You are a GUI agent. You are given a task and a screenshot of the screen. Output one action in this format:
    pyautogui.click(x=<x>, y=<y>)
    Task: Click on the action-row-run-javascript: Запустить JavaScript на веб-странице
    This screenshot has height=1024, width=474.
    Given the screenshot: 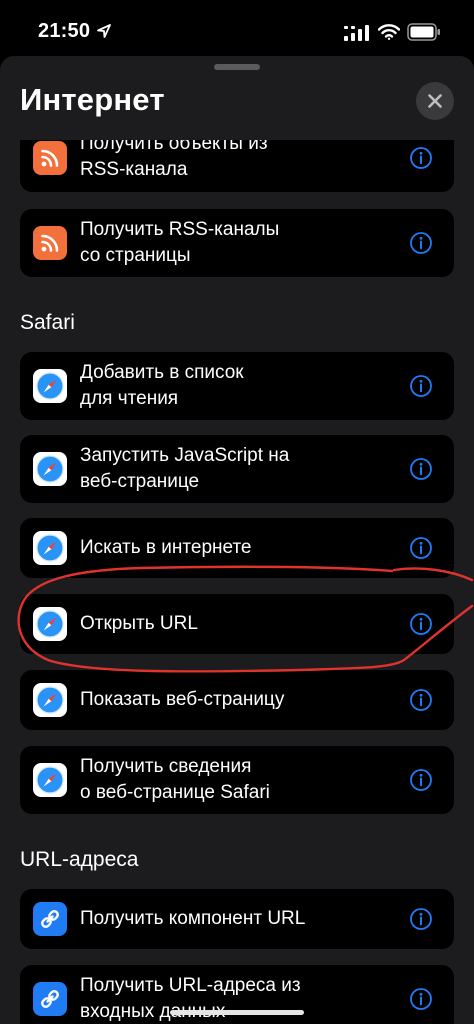 What is the action you would take?
    pyautogui.click(x=237, y=469)
    